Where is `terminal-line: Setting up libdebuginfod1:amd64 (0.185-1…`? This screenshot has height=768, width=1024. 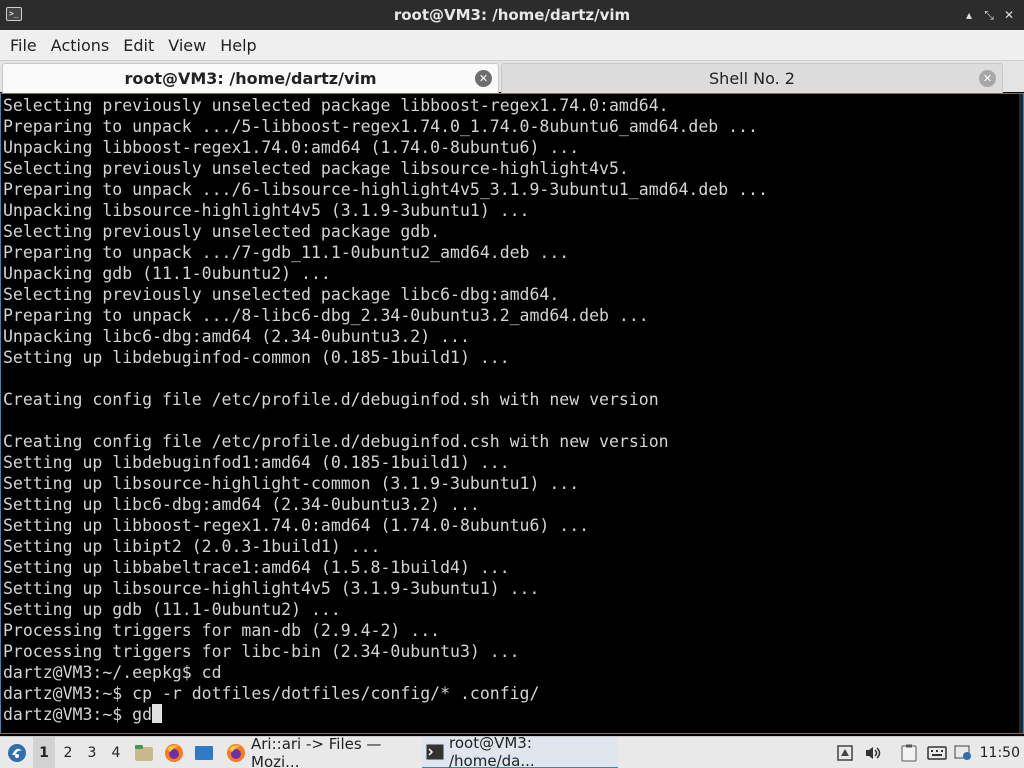
terminal-line: Setting up libdebuginfod1:amd64 (0.185-1… is located at coordinates (256, 462).